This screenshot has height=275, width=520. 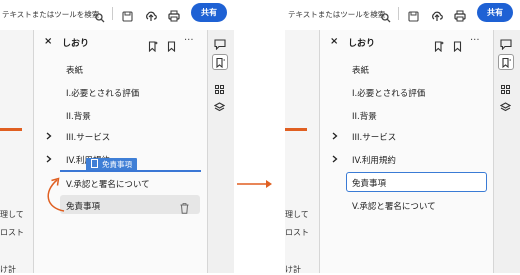 I want to click on bookmark-item: IV.利用規約, so click(x=374, y=160).